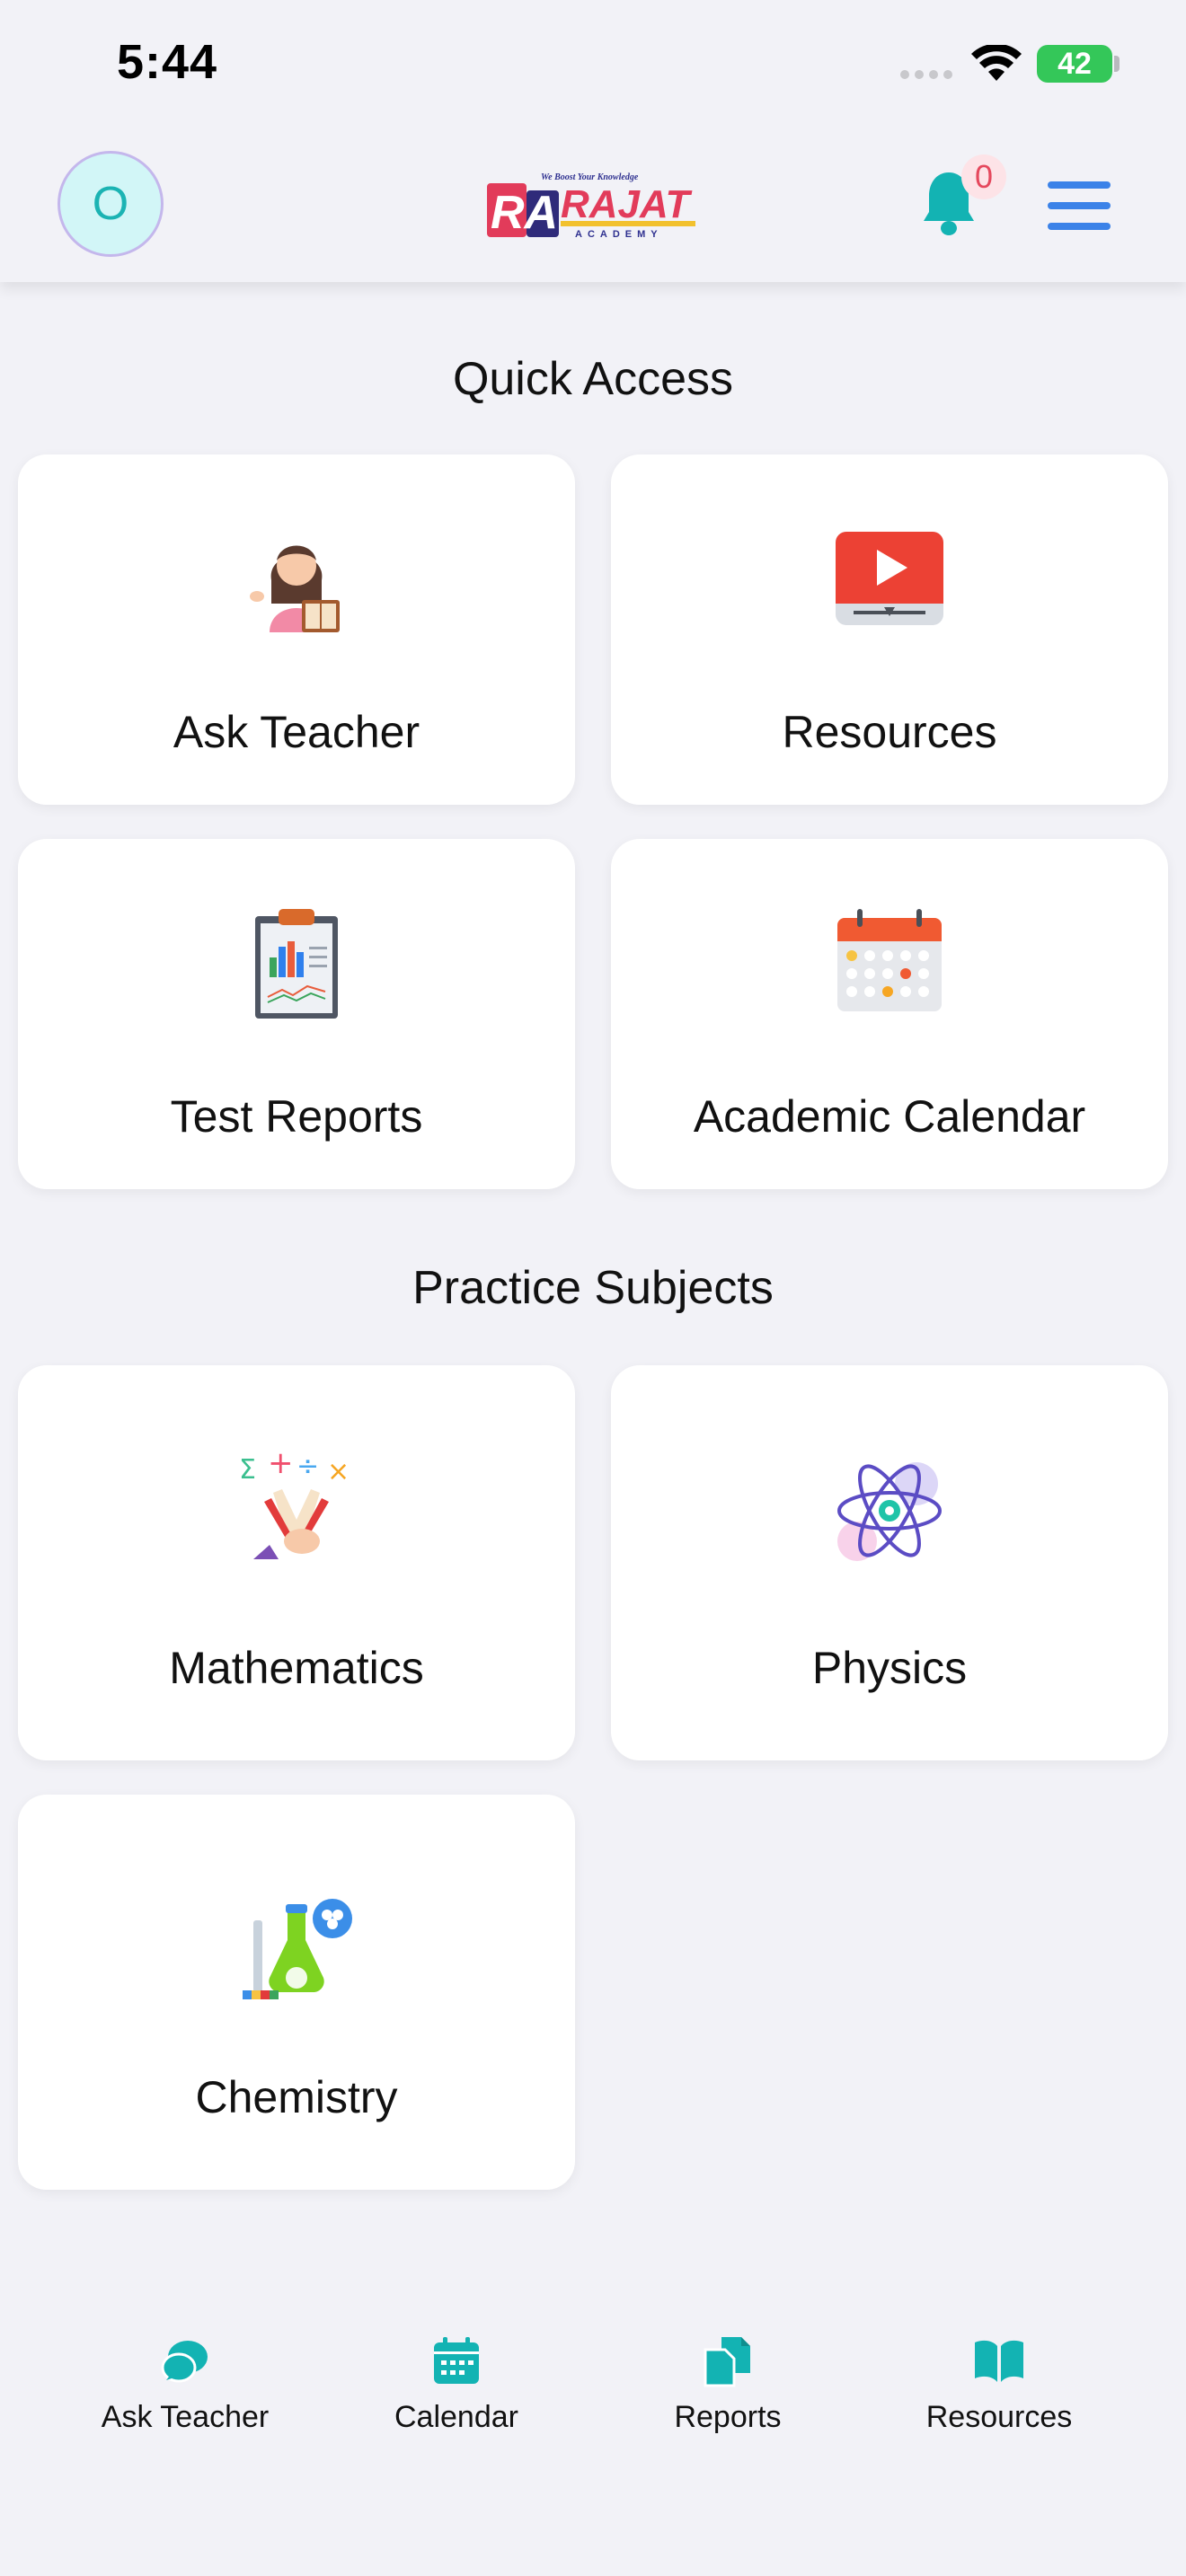 This screenshot has height=2576, width=1186. I want to click on ask-teacher-card: Ask Teacher, so click(296, 629).